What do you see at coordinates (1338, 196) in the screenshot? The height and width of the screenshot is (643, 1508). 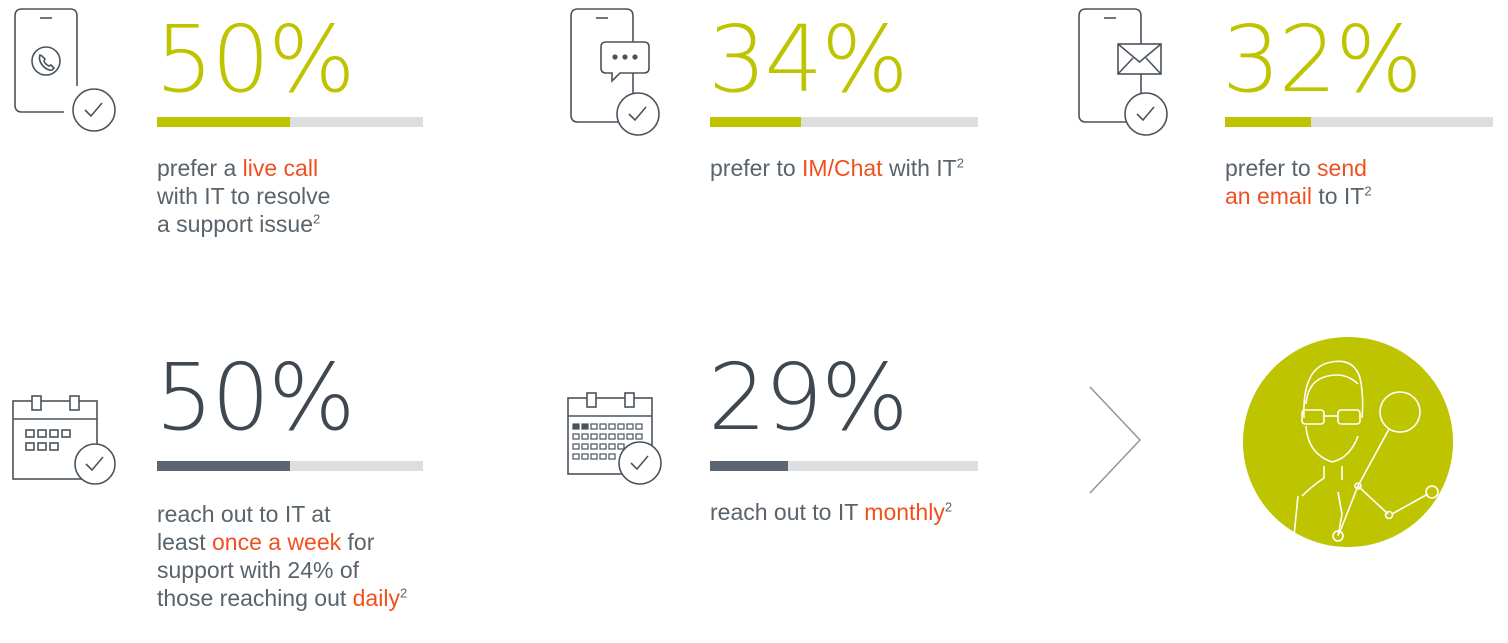 I see `description-text: to IT` at bounding box center [1338, 196].